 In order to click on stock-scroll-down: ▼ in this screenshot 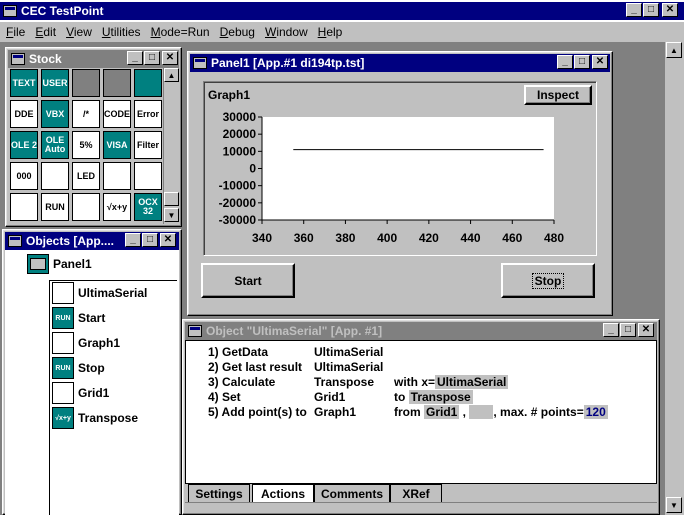, I will do `click(171, 215)`.